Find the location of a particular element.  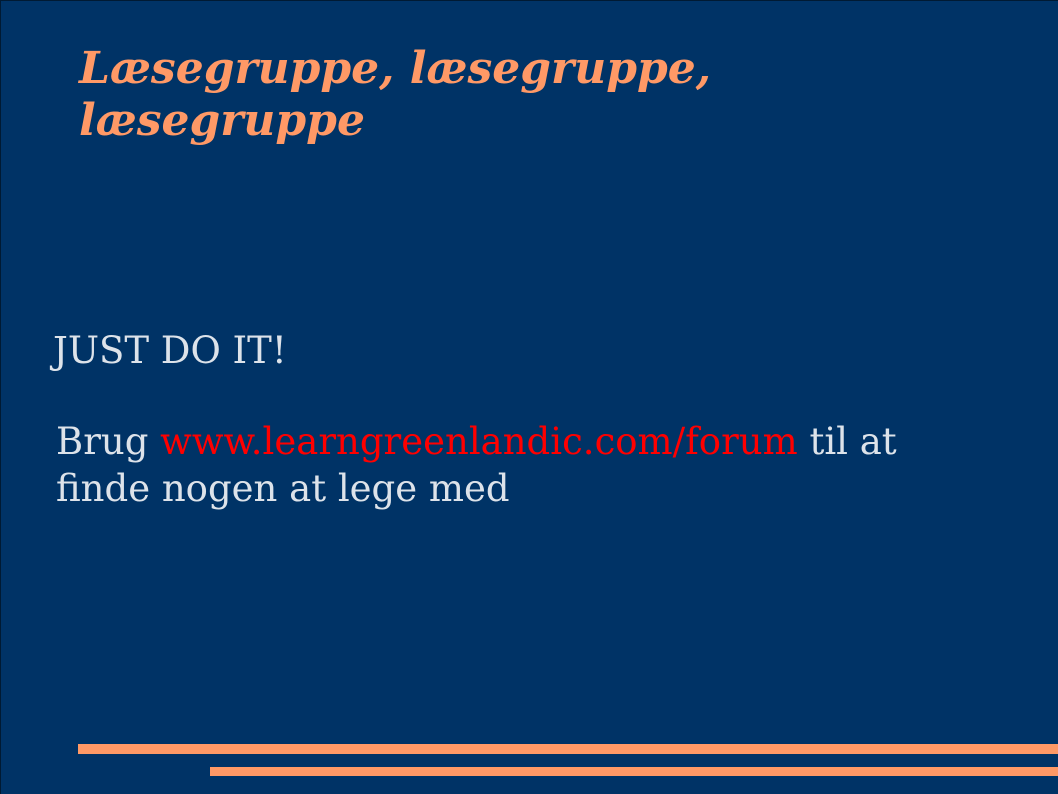

body-line-finde: finde nogen at lege med is located at coordinates (283, 488).